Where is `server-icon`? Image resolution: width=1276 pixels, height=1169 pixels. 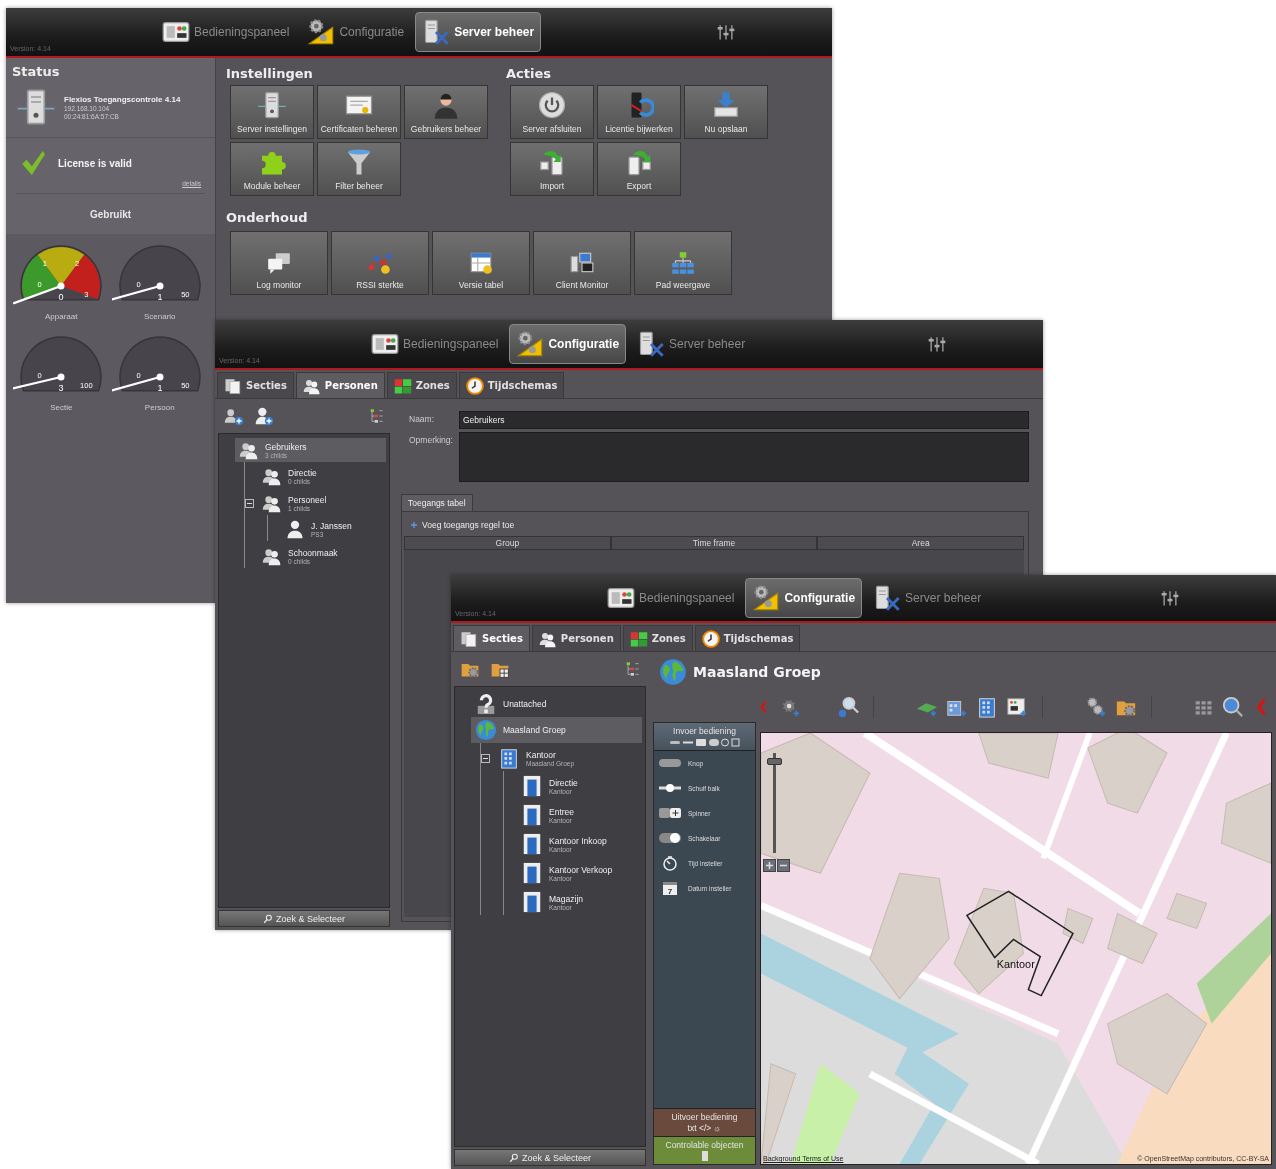 server-icon is located at coordinates (36, 107).